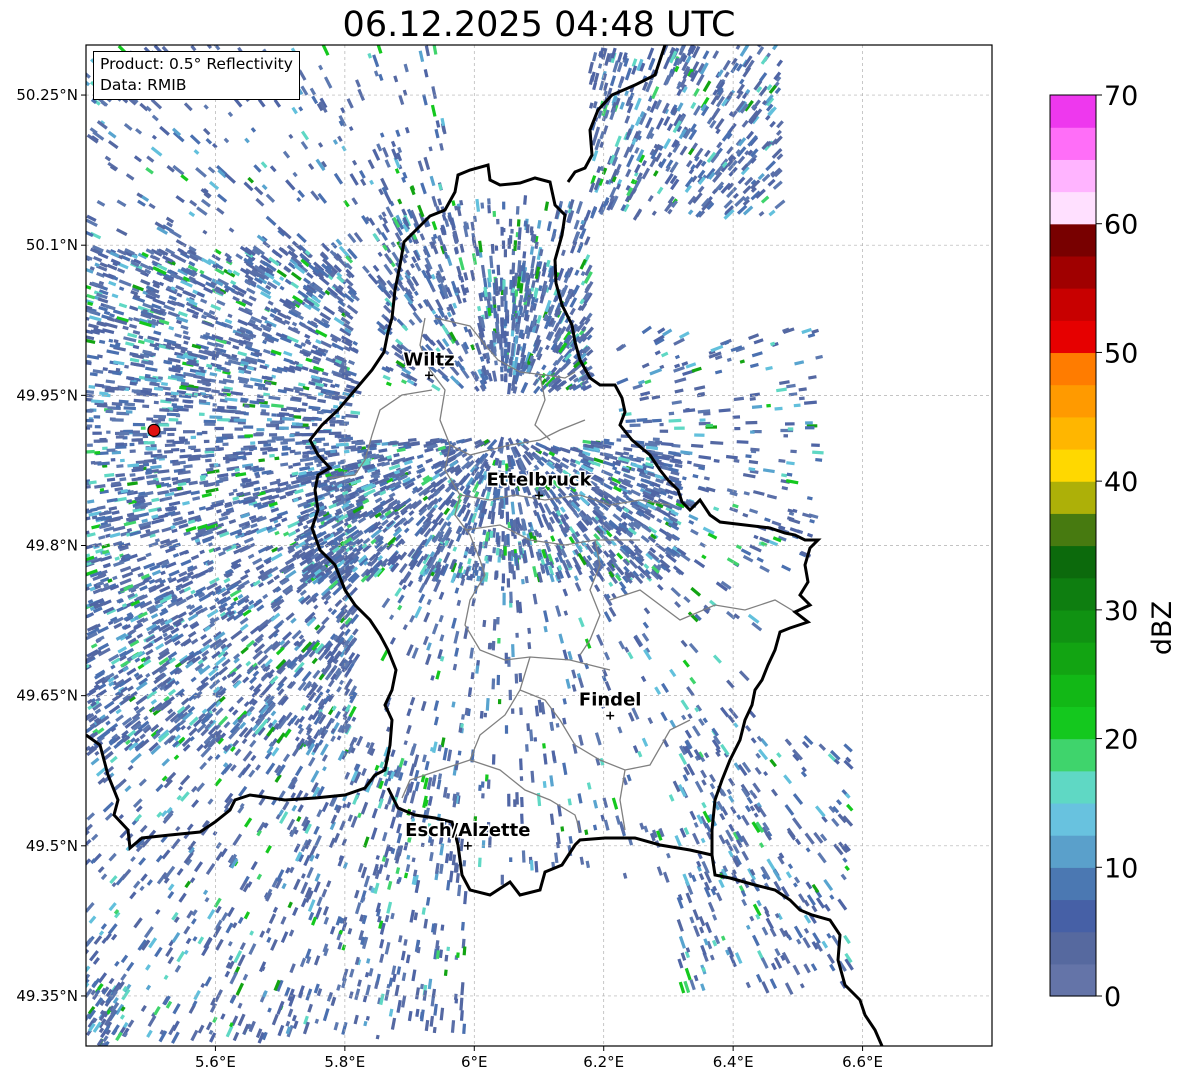  Describe the element at coordinates (47, 95) in the screenshot. I see `lat-tick-label: 50.25°N` at that location.